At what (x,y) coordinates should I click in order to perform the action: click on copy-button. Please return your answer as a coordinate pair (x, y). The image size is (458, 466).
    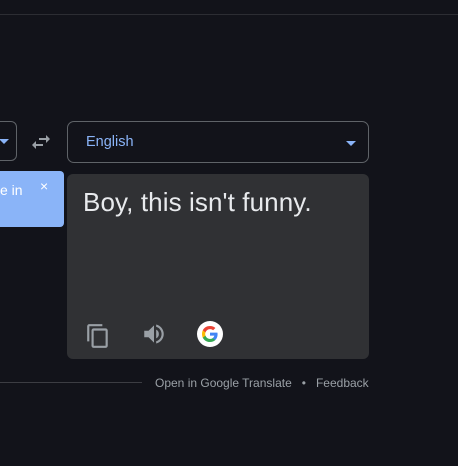
    Looking at the image, I should click on (98, 336).